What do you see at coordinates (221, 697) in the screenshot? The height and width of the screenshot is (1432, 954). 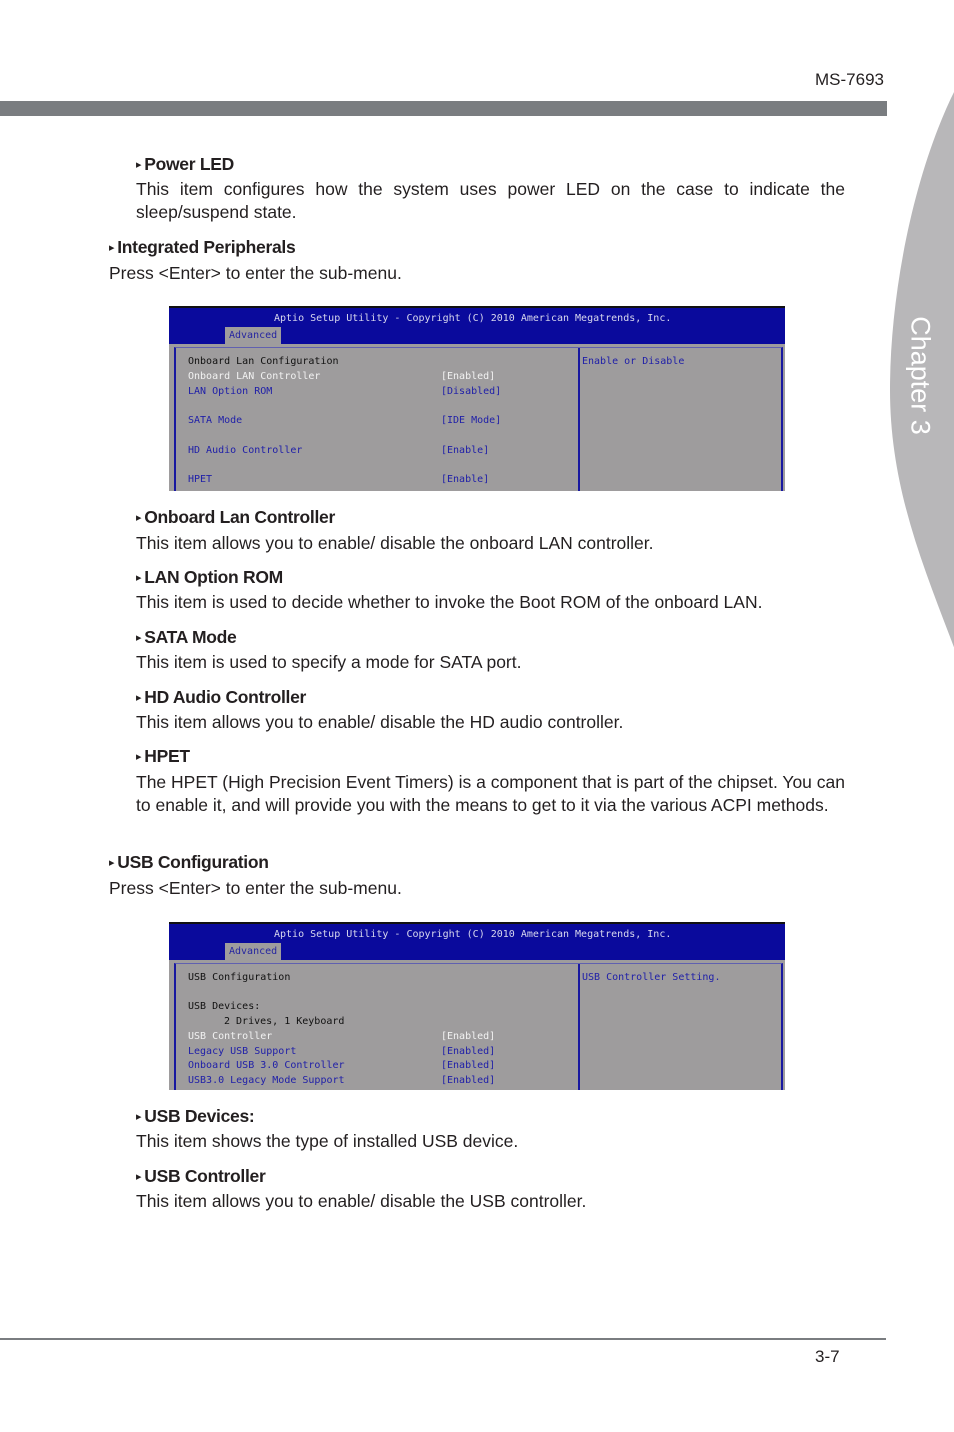 I see `section-heading-hd-audio: ▸ HD Audio Controller` at bounding box center [221, 697].